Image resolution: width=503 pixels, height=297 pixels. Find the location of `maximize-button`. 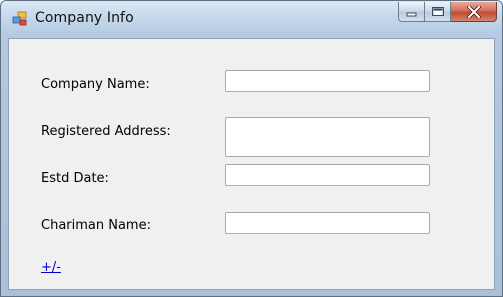

maximize-button is located at coordinates (438, 12).